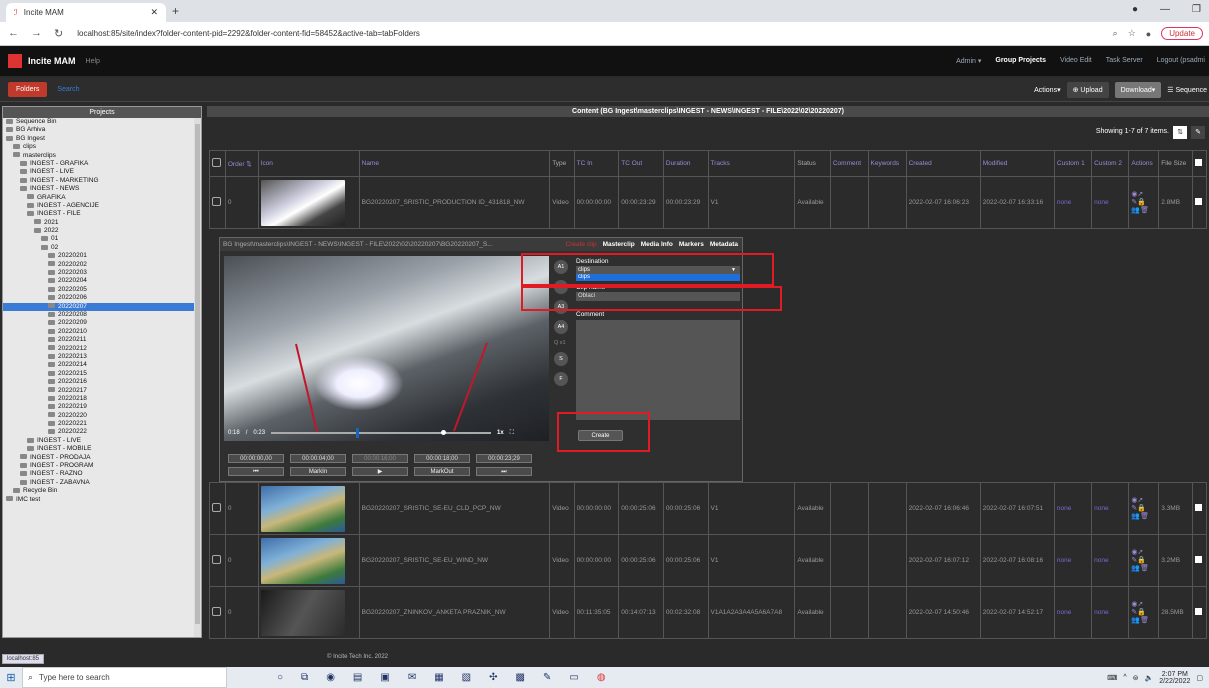  Describe the element at coordinates (512, 433) in the screenshot. I see `fullscreen-icon: ⛶` at that location.